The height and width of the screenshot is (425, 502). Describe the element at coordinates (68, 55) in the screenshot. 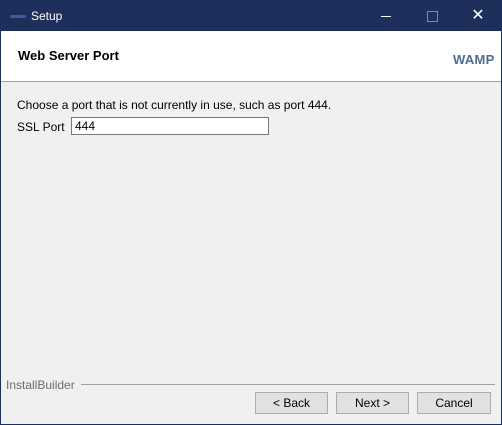

I see `page-title: Web Server Port` at that location.